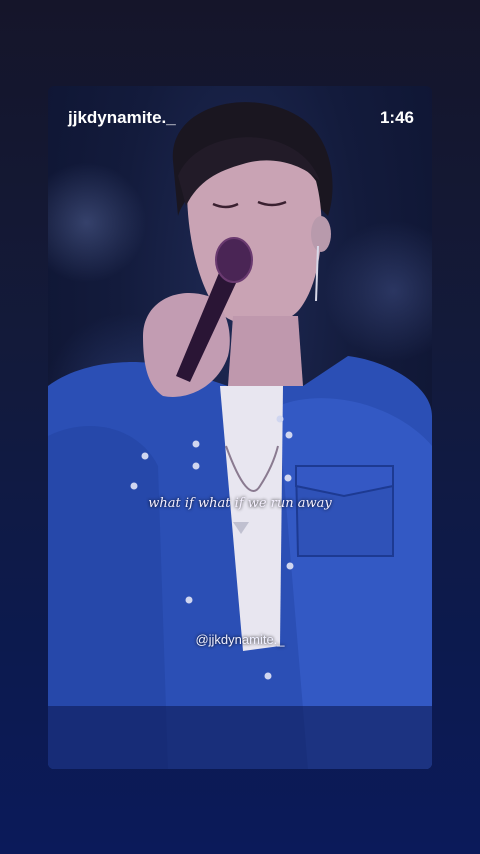 The width and height of the screenshot is (480, 854). What do you see at coordinates (122, 118) in the screenshot?
I see `story-username: jjkdynamite._` at bounding box center [122, 118].